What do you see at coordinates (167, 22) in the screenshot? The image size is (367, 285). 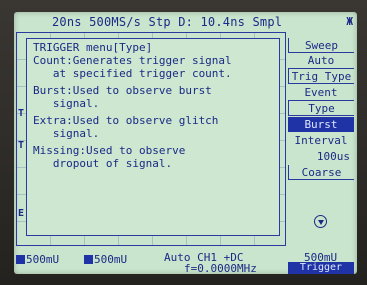 I see `timebase-readout: 20ns 500MS/s Stp D: 10.4ns Smpl` at bounding box center [167, 22].